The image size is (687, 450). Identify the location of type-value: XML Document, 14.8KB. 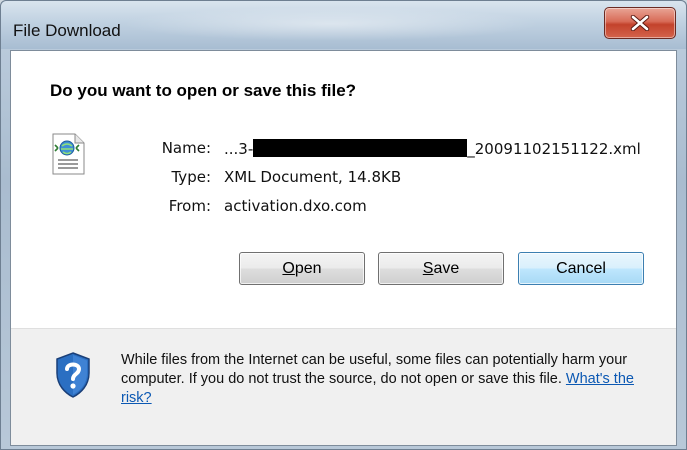
(313, 177).